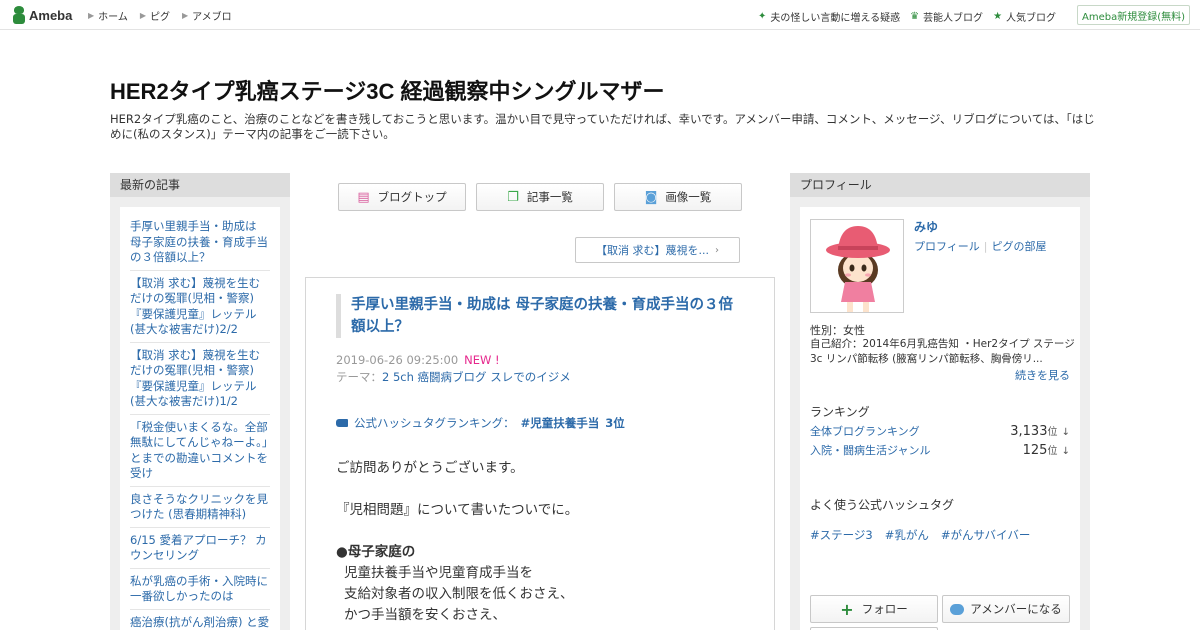  I want to click on blog-nav-buttons: ▤ ブログトップ ❐ 記事一覧 ◙ 画像一覧, so click(556, 197).